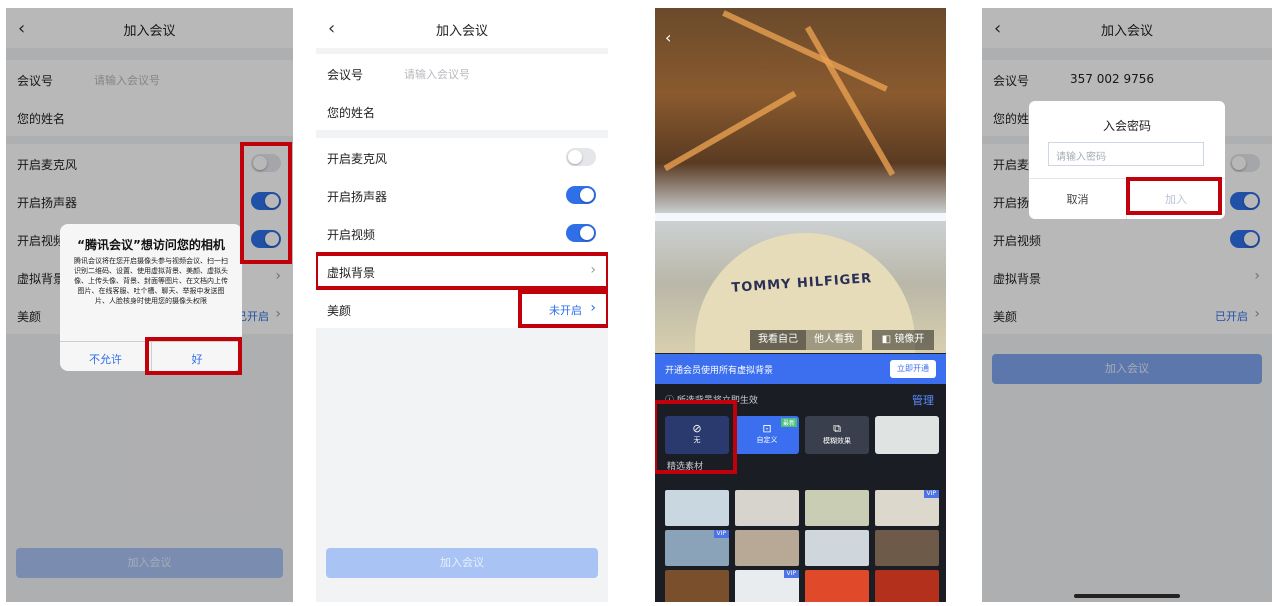  What do you see at coordinates (909, 339) in the screenshot?
I see `mirror-label: 镜像开` at bounding box center [909, 339].